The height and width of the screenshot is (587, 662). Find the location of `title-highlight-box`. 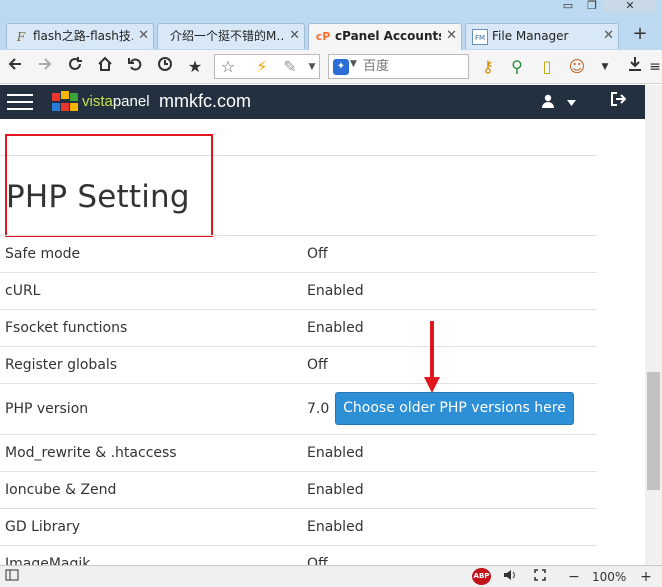

title-highlight-box is located at coordinates (109, 185).